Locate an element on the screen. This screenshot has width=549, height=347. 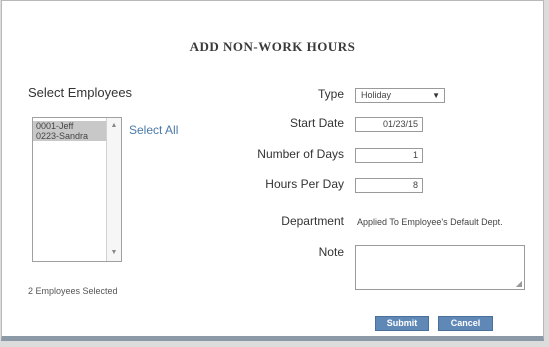
scroll-up-icon: ▲ is located at coordinates (114, 126).